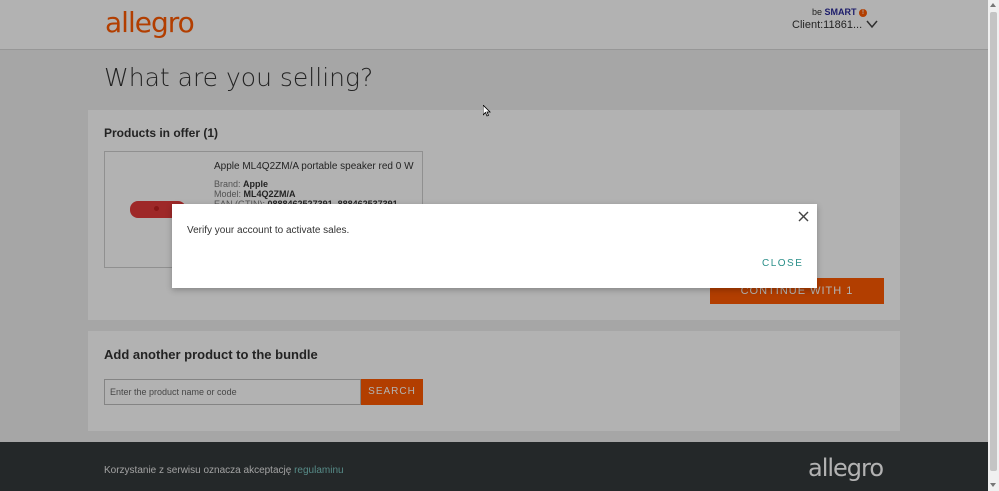 The image size is (999, 491). Describe the element at coordinates (993, 5) in the screenshot. I see `scroll-up-arrow-icon` at that location.